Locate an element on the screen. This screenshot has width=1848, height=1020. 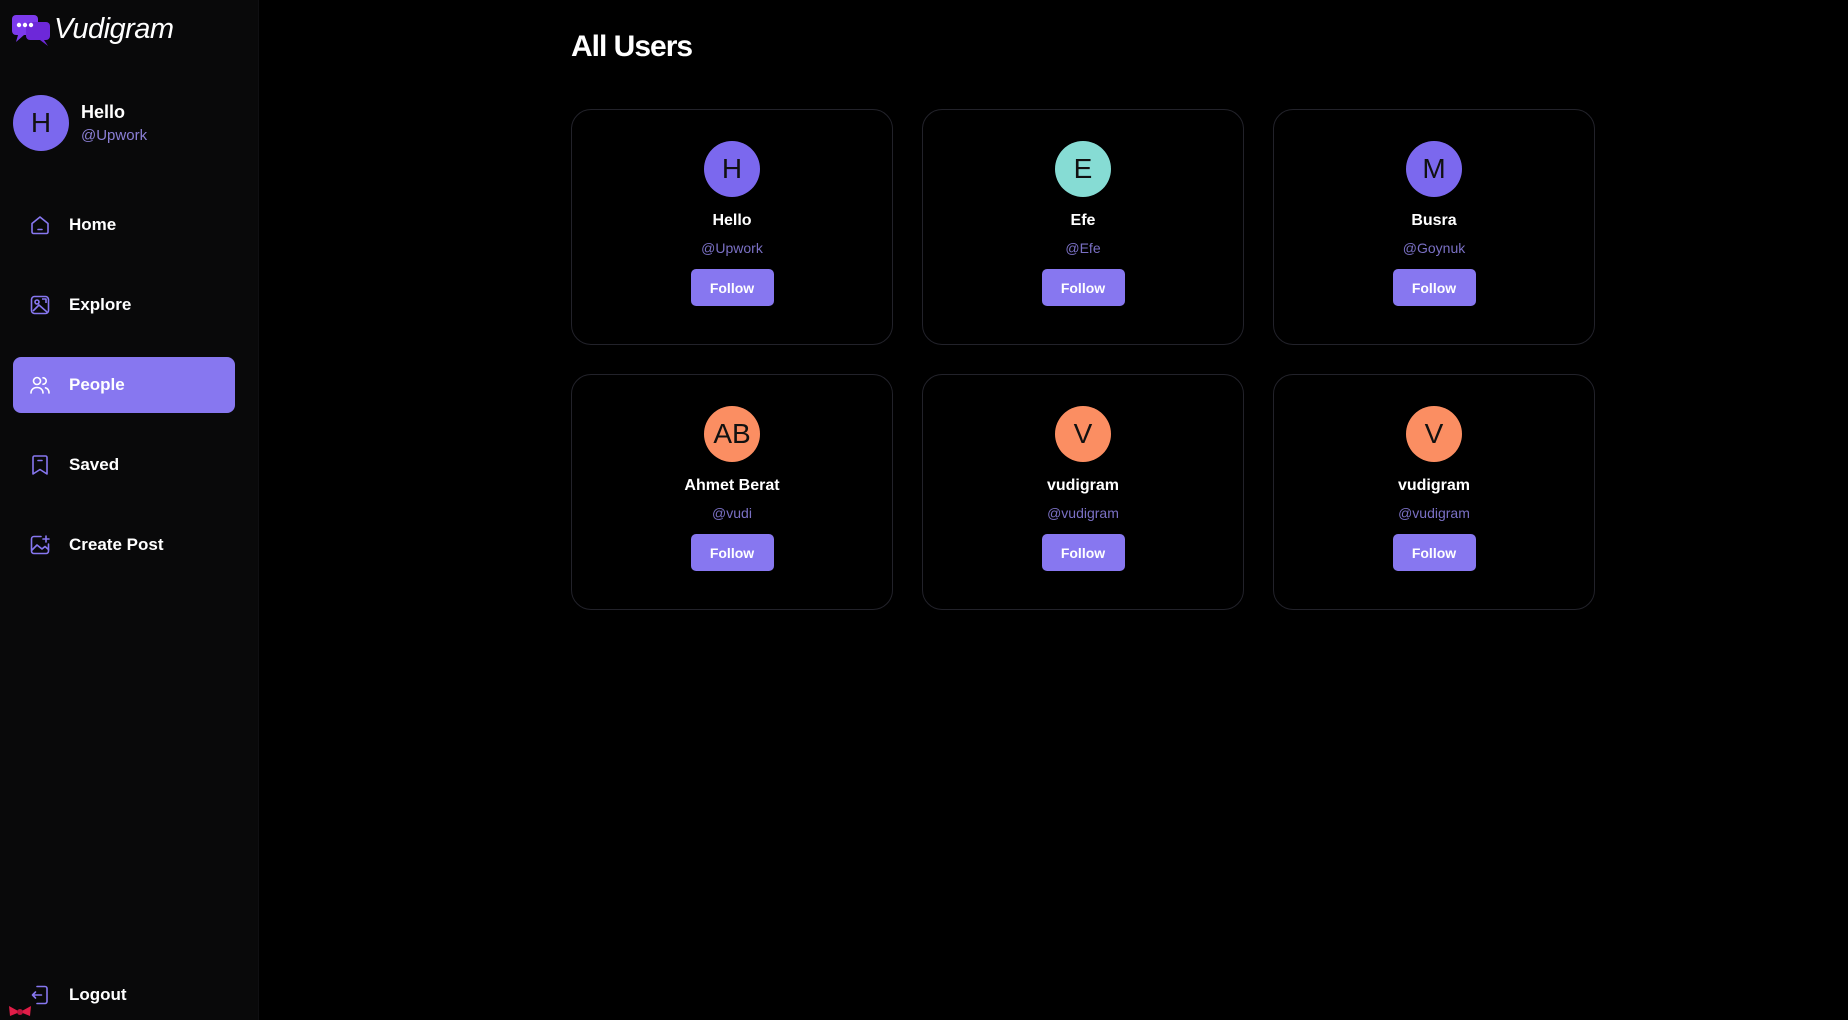
user-handle: @vudi is located at coordinates (732, 513).